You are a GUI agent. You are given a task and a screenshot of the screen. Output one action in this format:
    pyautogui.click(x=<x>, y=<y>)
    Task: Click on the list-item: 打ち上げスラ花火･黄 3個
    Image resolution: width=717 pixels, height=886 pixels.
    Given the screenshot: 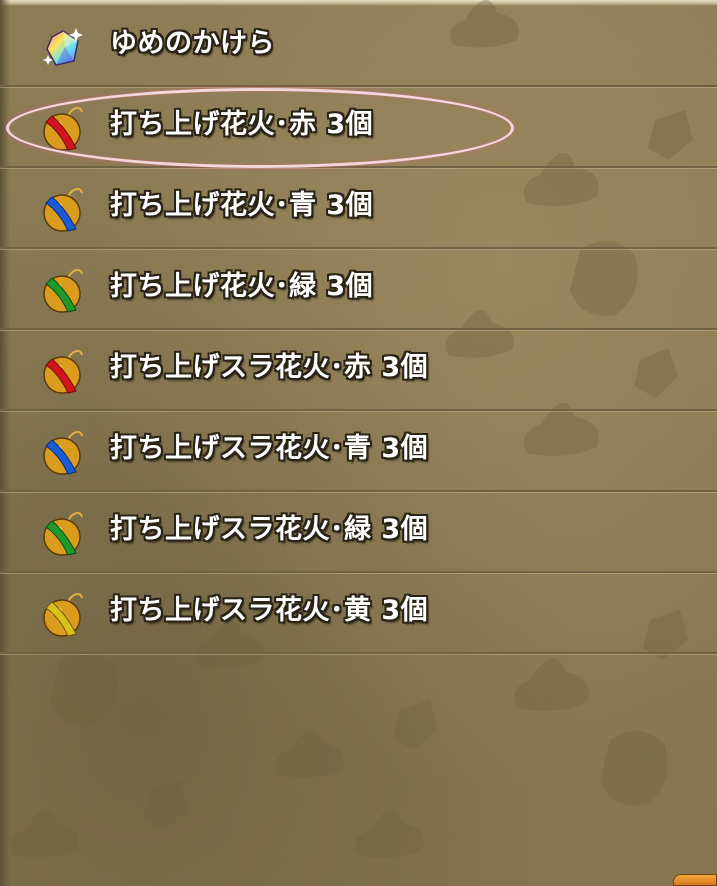 What is the action you would take?
    pyautogui.click(x=358, y=613)
    